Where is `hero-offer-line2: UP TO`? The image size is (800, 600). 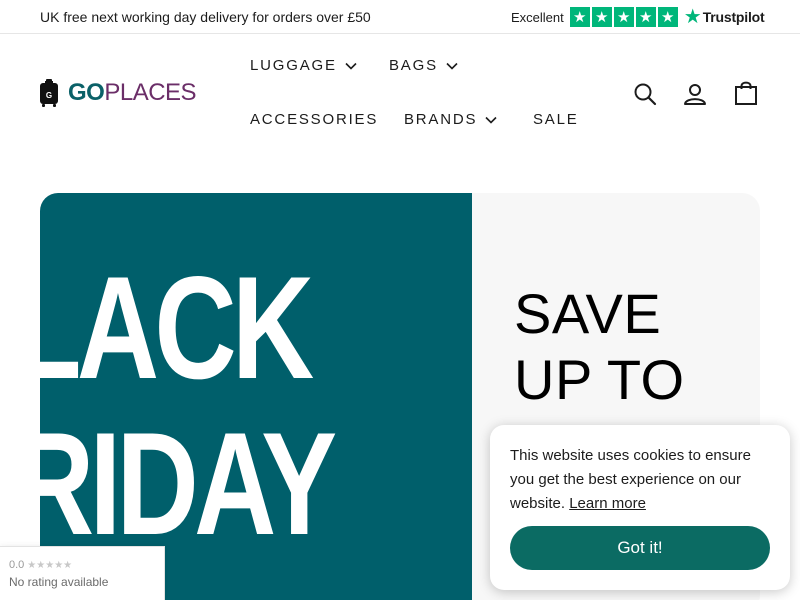
hero-offer-line2: UP TO is located at coordinates (599, 379).